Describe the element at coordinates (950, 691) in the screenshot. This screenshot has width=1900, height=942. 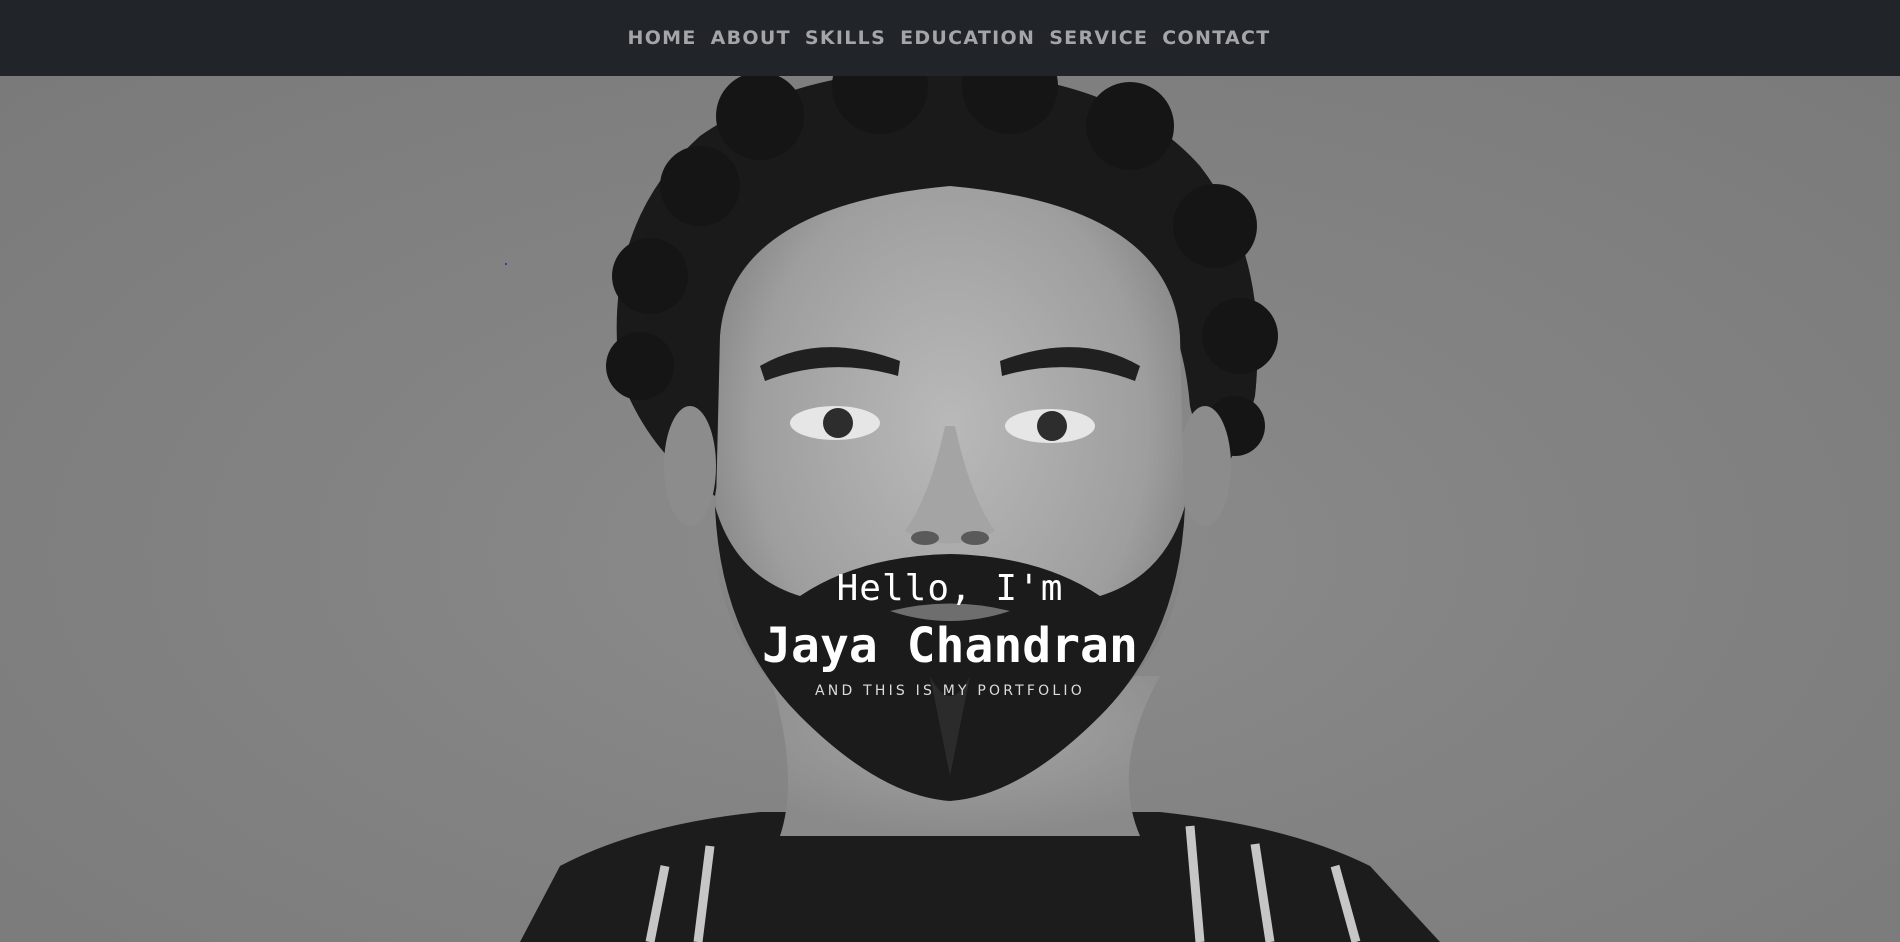
I see `hero-tagline: AND THIS IS MY PORTFOLIO` at that location.